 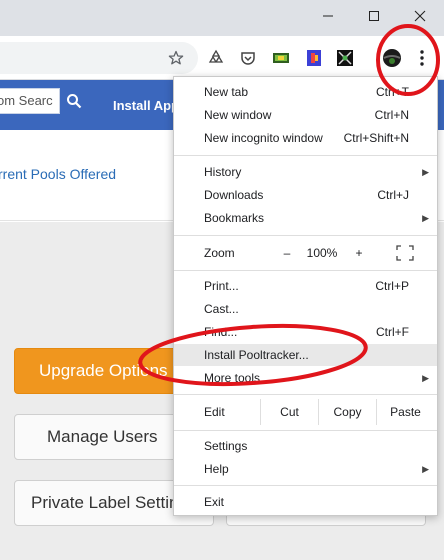 What do you see at coordinates (347, 412) in the screenshot?
I see `copy-button: Copy` at bounding box center [347, 412].